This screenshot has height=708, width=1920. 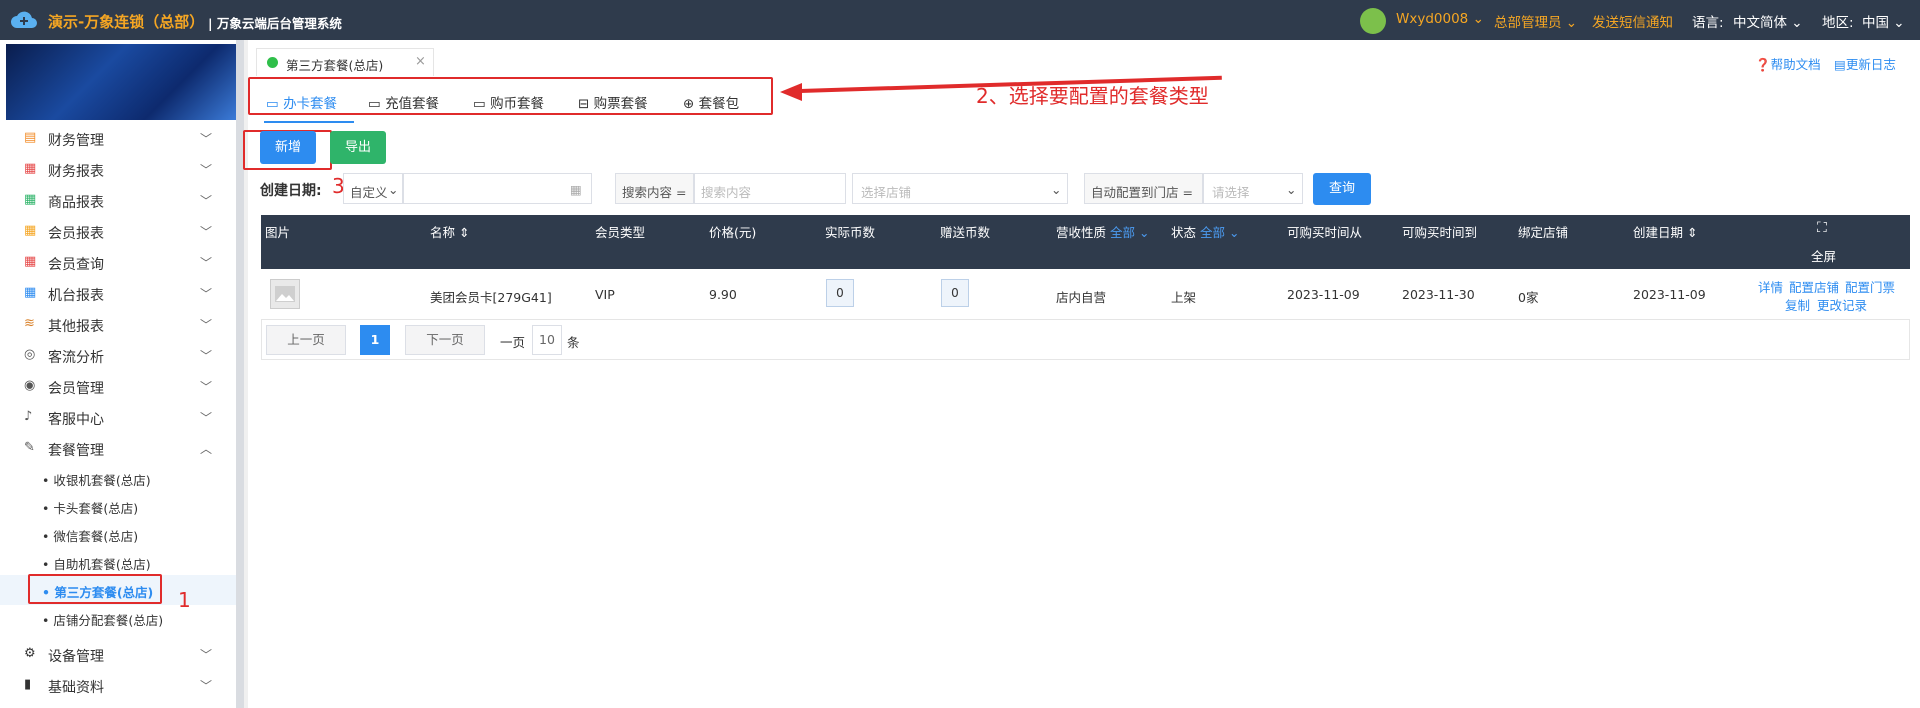 What do you see at coordinates (573, 342) in the screenshot?
I see `per-page-unit: 条` at bounding box center [573, 342].